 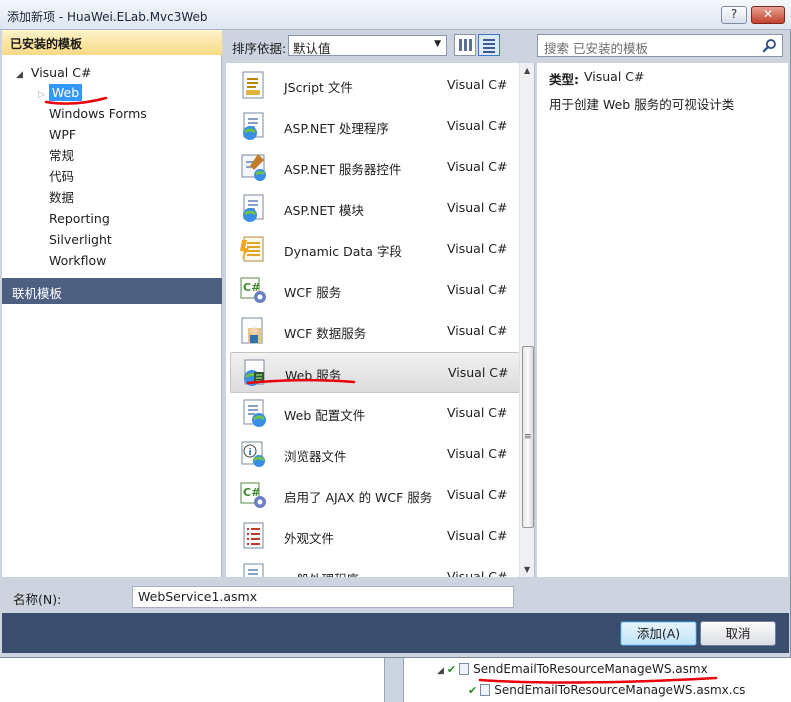 What do you see at coordinates (620, 690) in the screenshot?
I see `file-name: SendEmailToResourceManageWS.asmx.cs` at bounding box center [620, 690].